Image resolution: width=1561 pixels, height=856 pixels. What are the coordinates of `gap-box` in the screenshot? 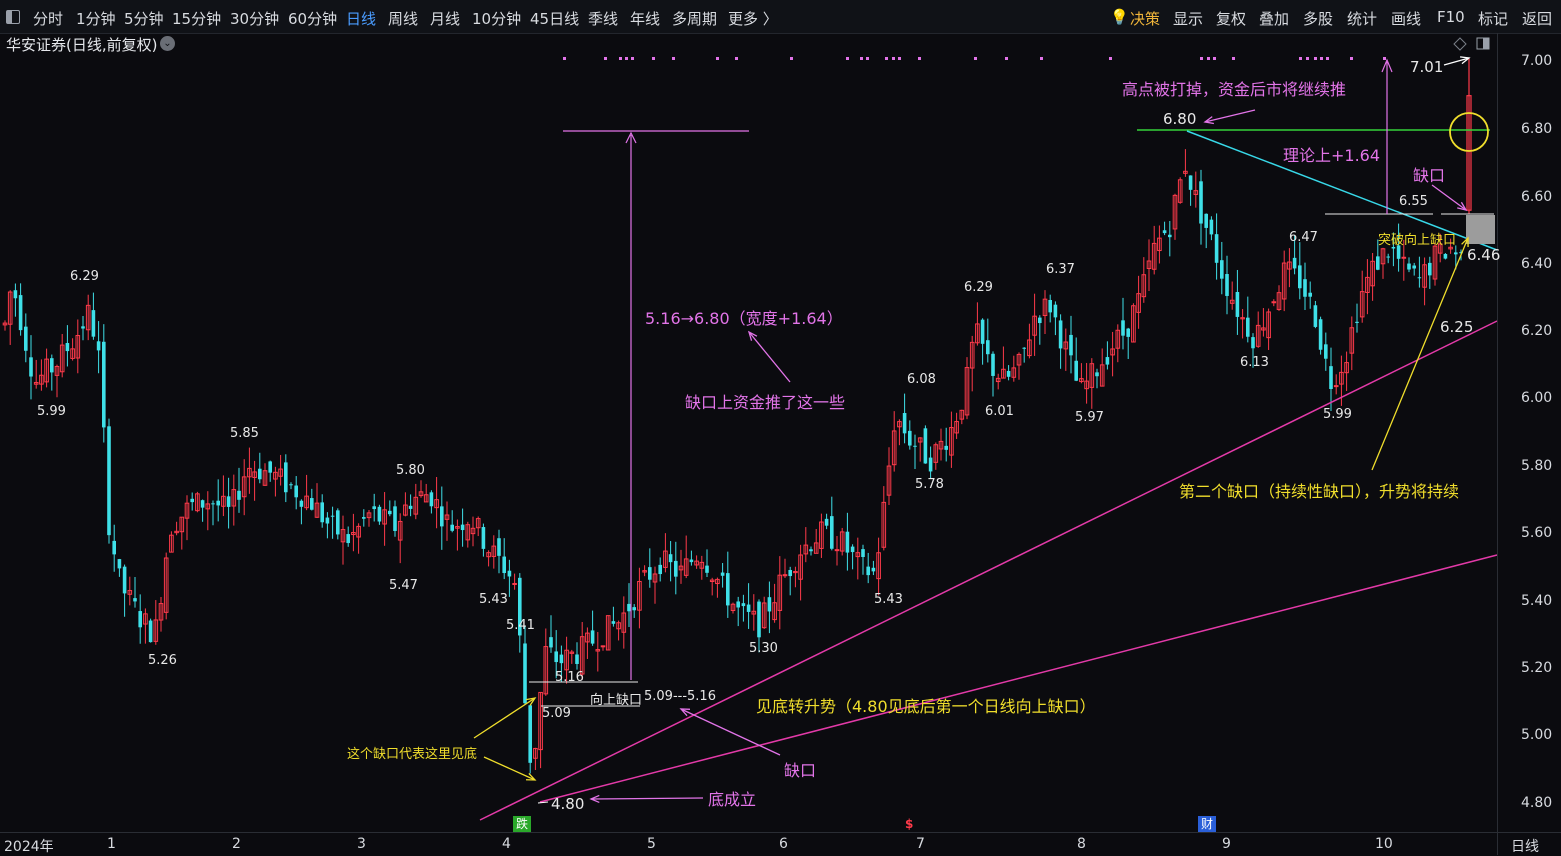 It's located at (1480, 229).